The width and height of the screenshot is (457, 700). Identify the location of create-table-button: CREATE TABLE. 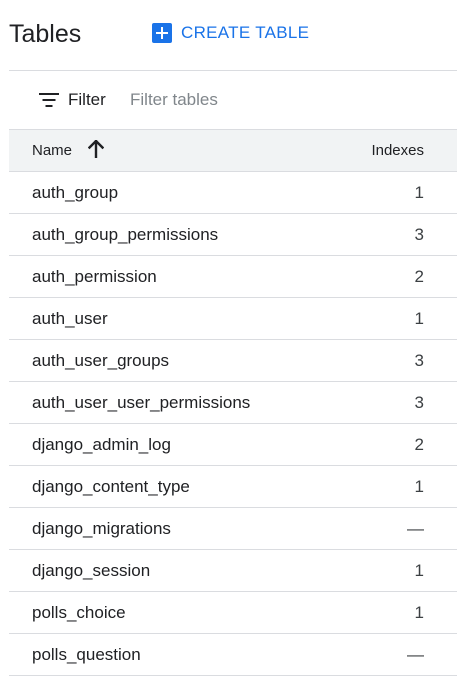
(230, 33).